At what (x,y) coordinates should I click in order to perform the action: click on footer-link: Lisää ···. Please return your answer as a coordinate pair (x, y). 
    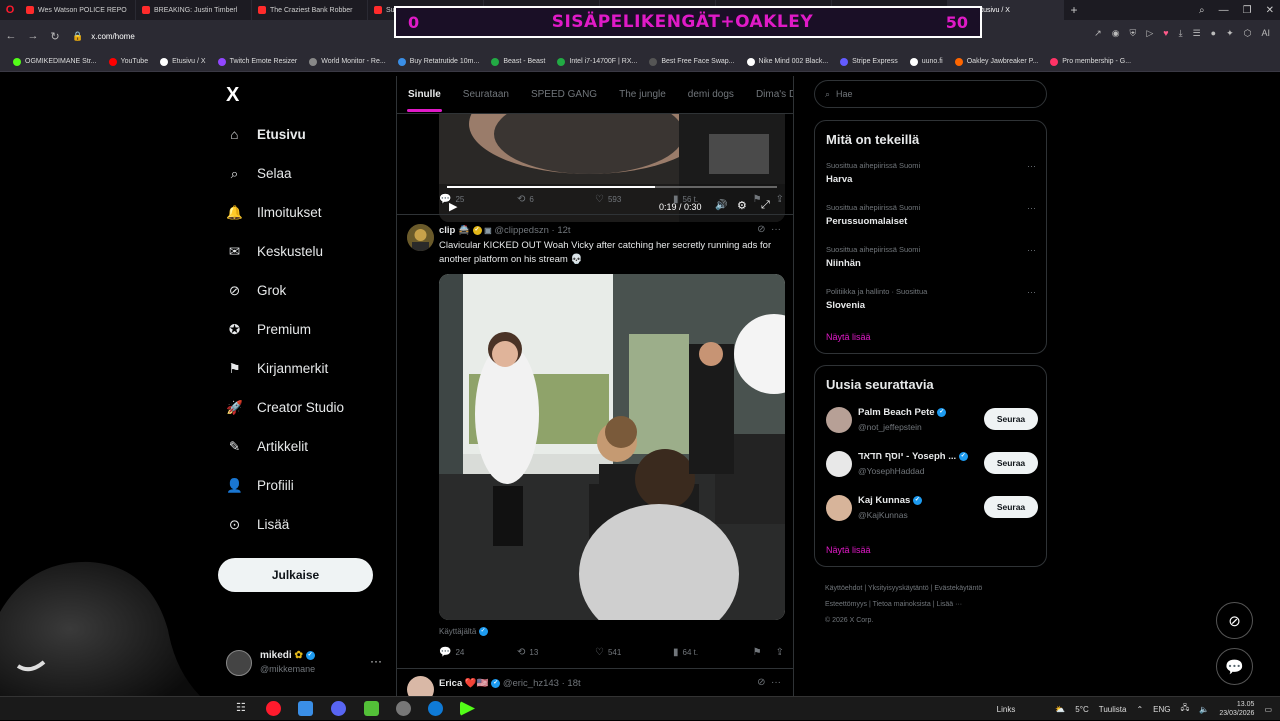
    Looking at the image, I should click on (949, 604).